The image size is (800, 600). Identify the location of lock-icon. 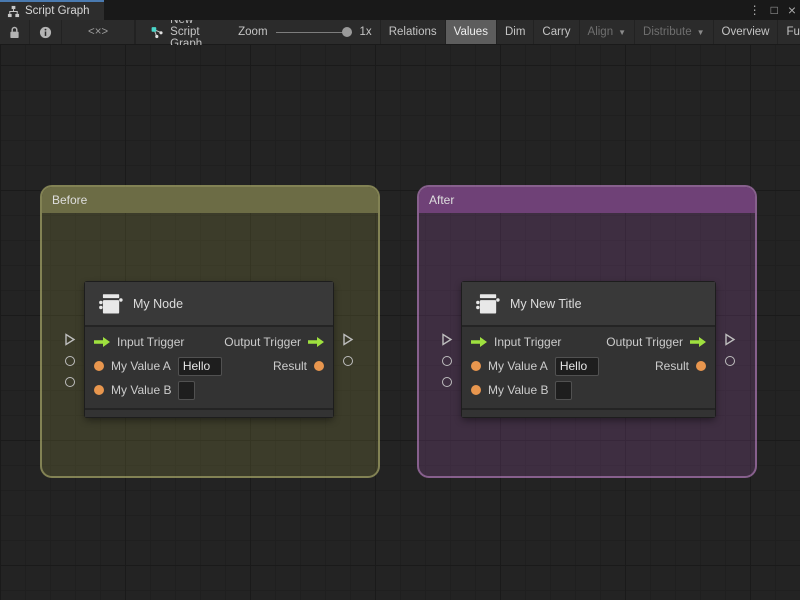
(14, 32).